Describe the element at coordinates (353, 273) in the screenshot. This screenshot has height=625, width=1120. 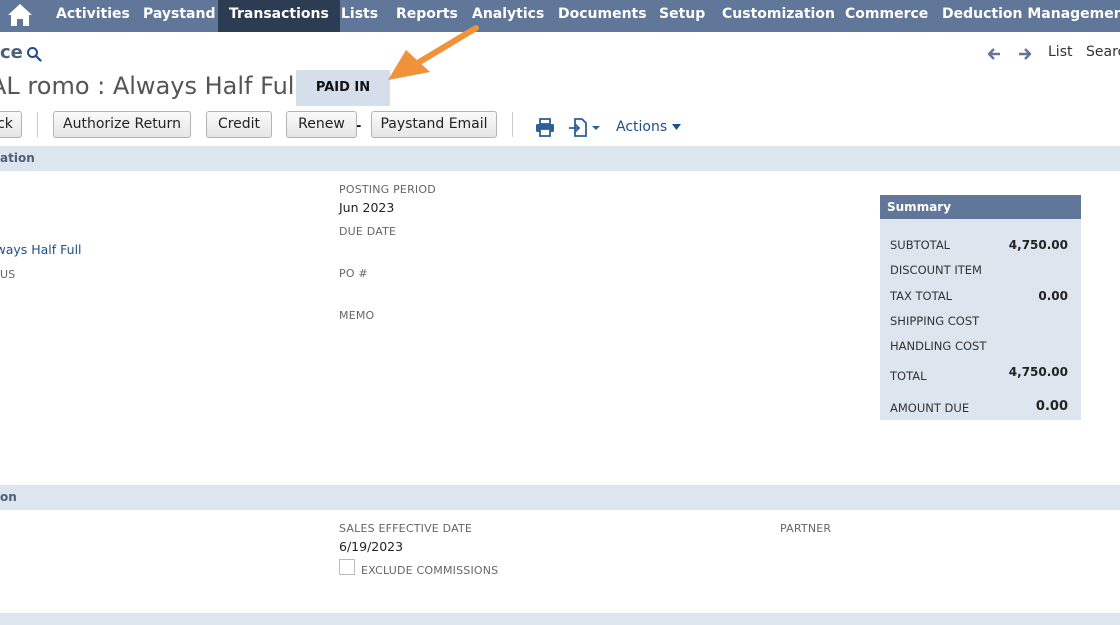
I see `po-number-label: PO #` at that location.